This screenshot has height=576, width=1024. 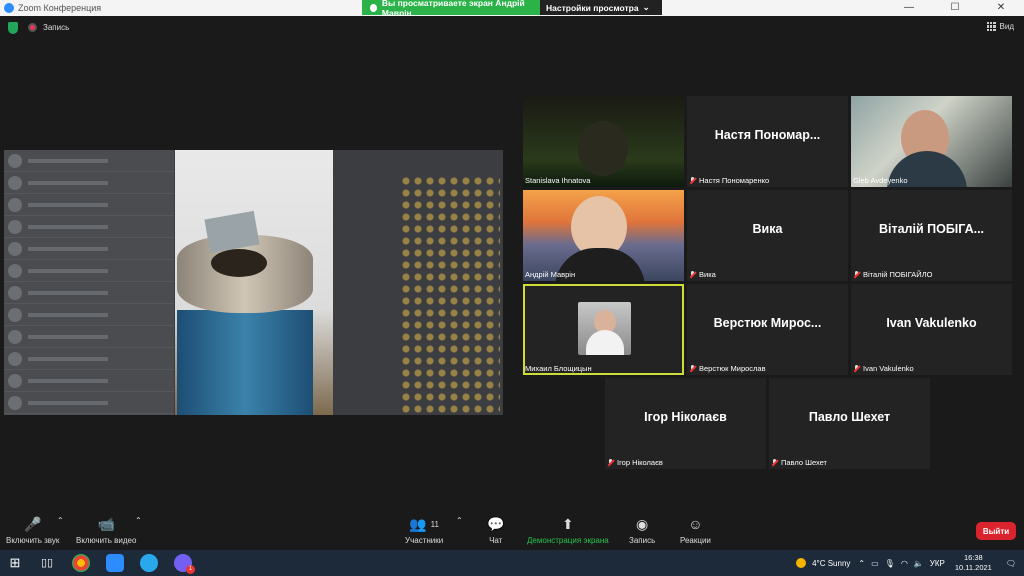 I want to click on chevron-up-icon: ⌃, so click(x=861, y=563).